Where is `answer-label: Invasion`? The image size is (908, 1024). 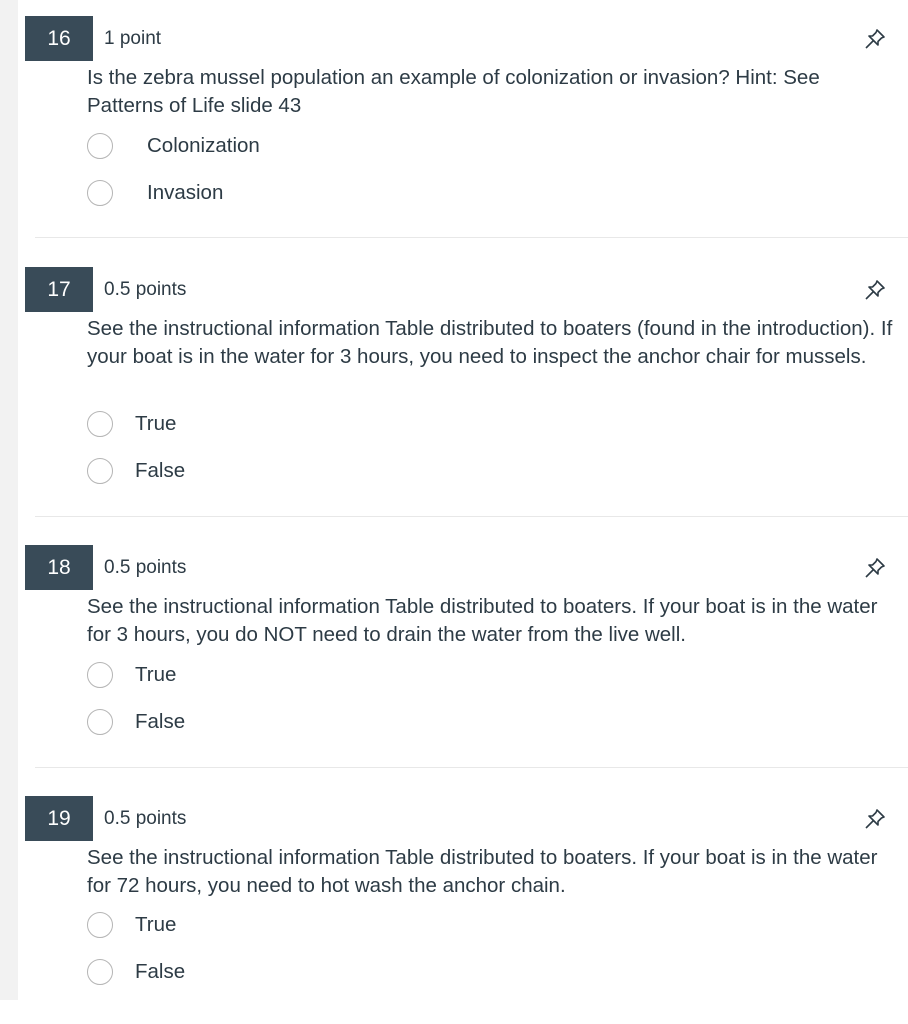
answer-label: Invasion is located at coordinates (185, 192).